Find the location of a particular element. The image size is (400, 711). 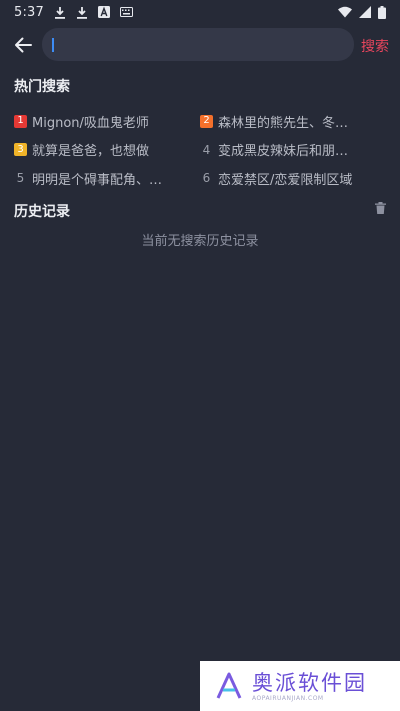

a-notification-icon is located at coordinates (104, 12).